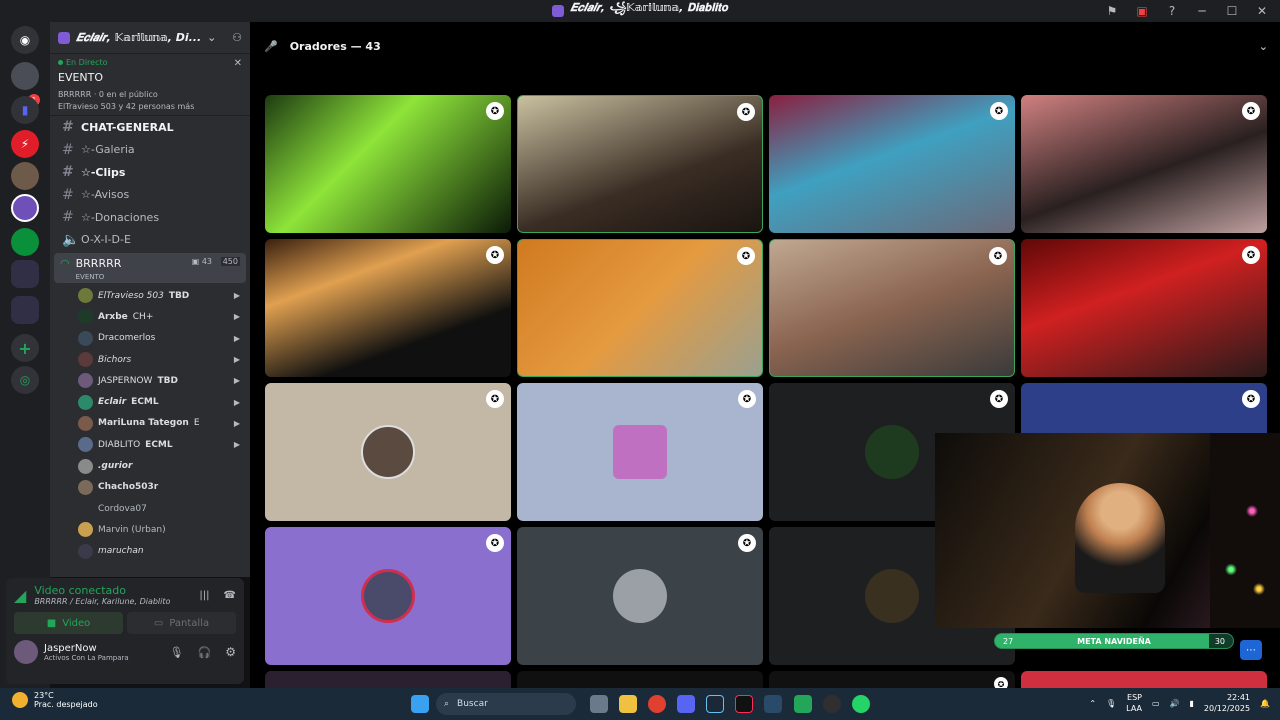 The width and height of the screenshot is (1280, 720). Describe the element at coordinates (1107, 530) in the screenshot. I see `pip-video` at that location.